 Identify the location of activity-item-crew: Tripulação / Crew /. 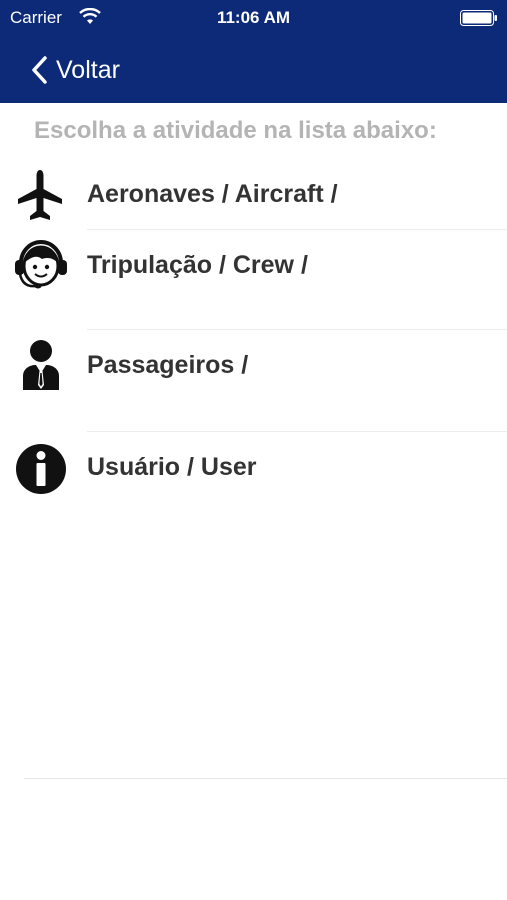
(253, 280).